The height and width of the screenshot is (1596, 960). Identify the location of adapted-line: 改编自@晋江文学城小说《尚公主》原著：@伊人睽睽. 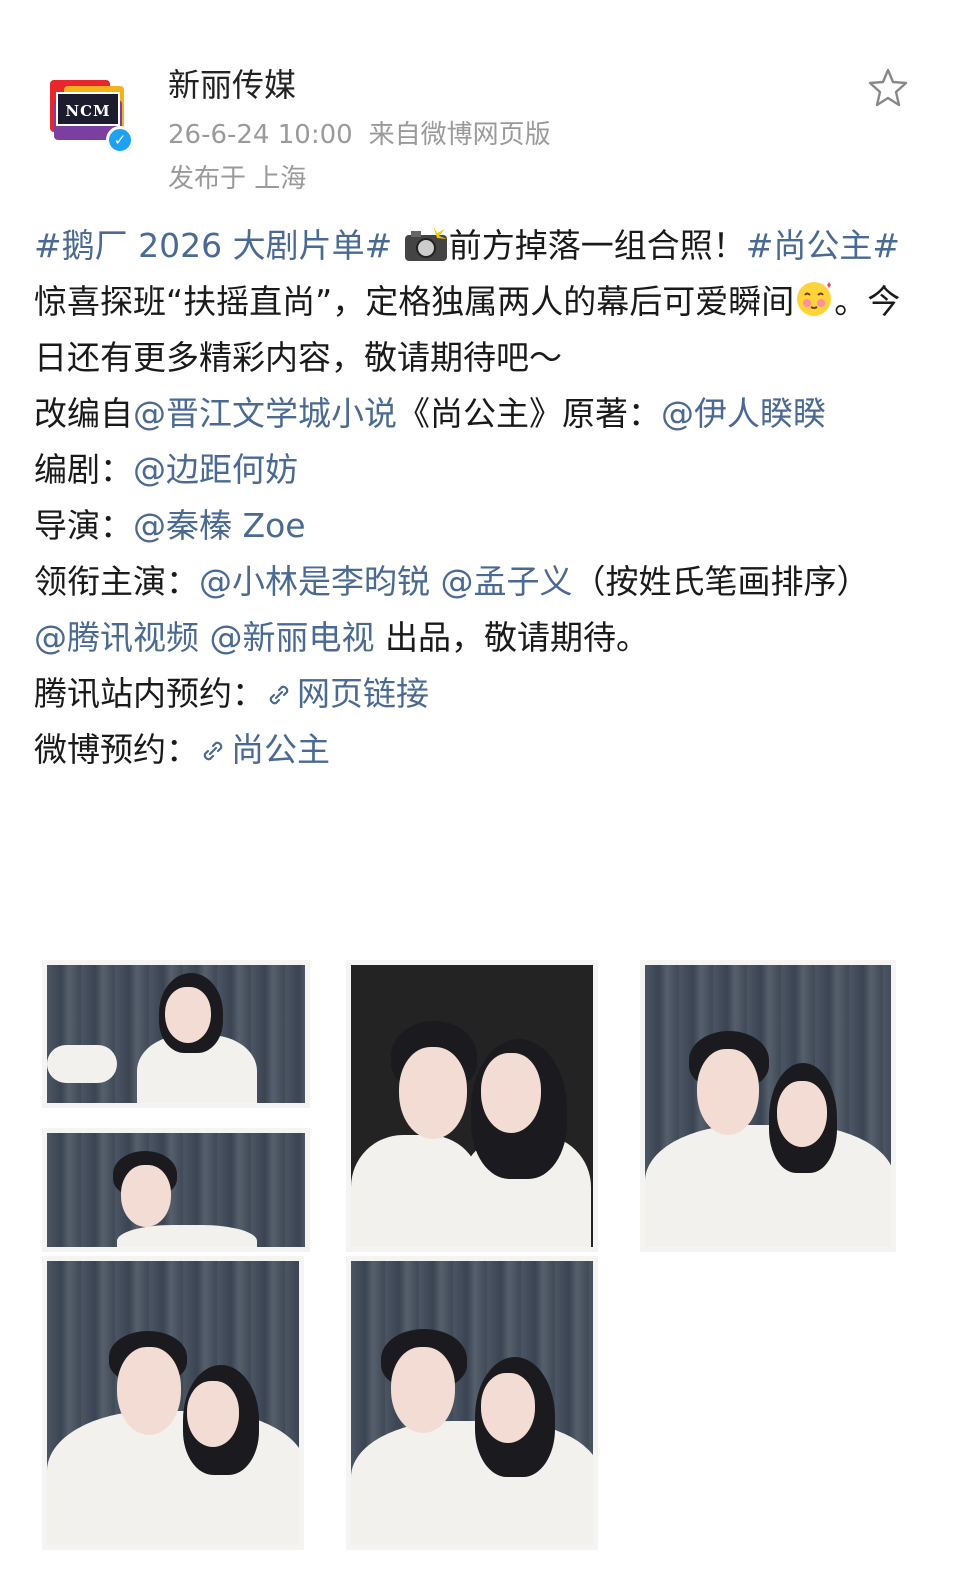
(474, 414).